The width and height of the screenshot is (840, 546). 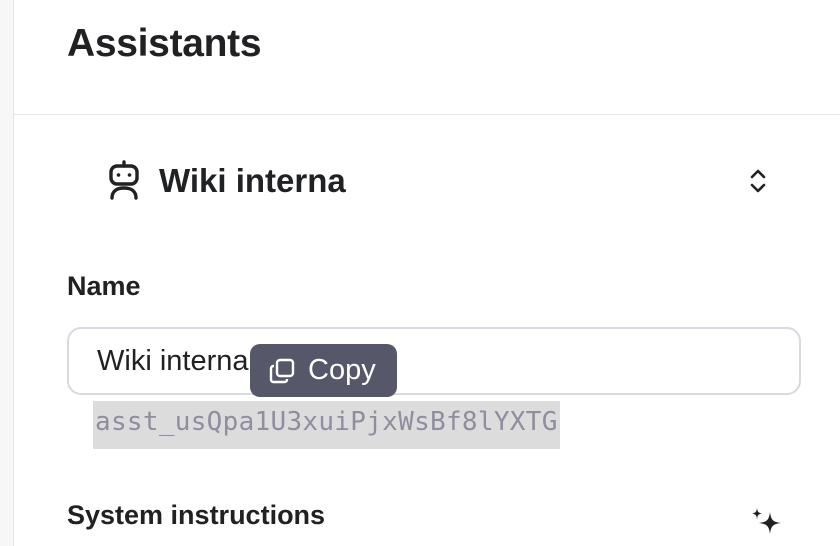 I want to click on chevron-up-down-icon, so click(x=758, y=181).